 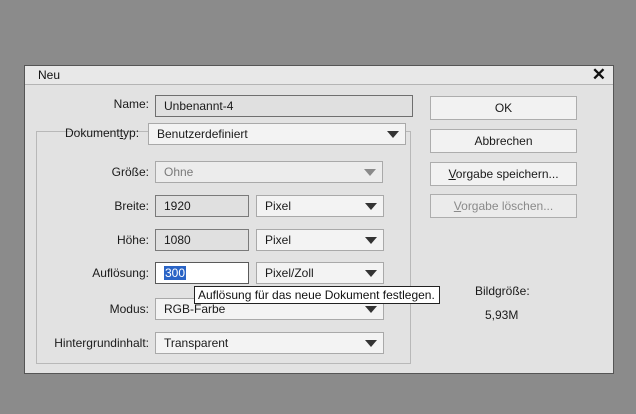 What do you see at coordinates (502, 291) in the screenshot?
I see `image-size-label: Bildgröße:` at bounding box center [502, 291].